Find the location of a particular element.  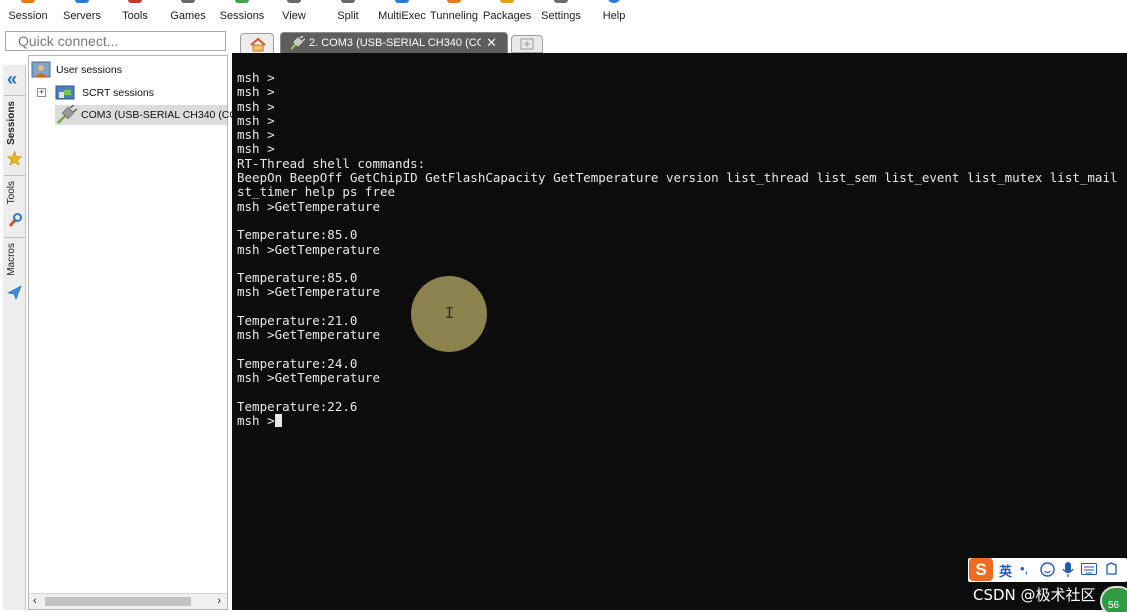

toolbar-packages-button: Packages is located at coordinates (507, 14).